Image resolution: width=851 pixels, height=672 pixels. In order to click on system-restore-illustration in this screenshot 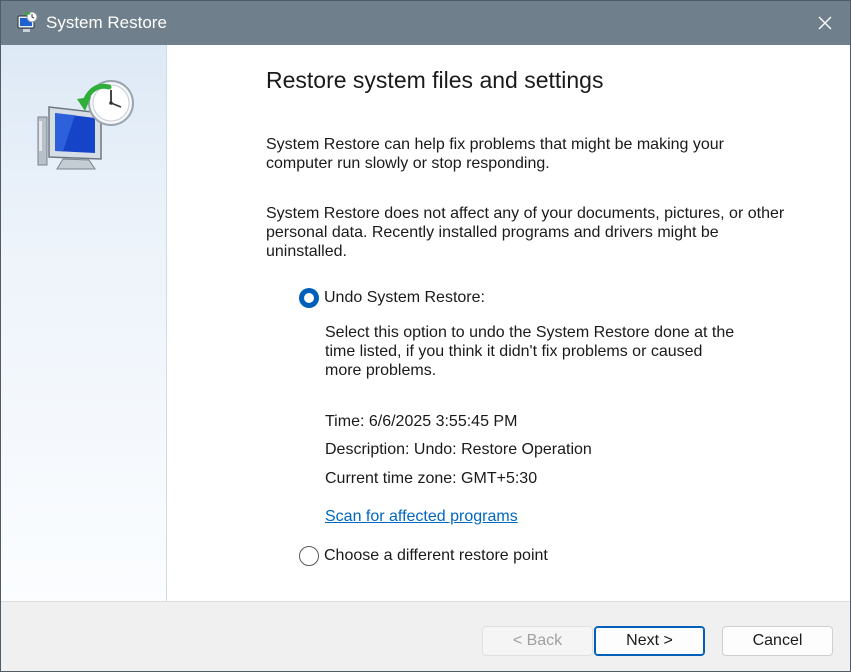, I will do `click(85, 125)`.